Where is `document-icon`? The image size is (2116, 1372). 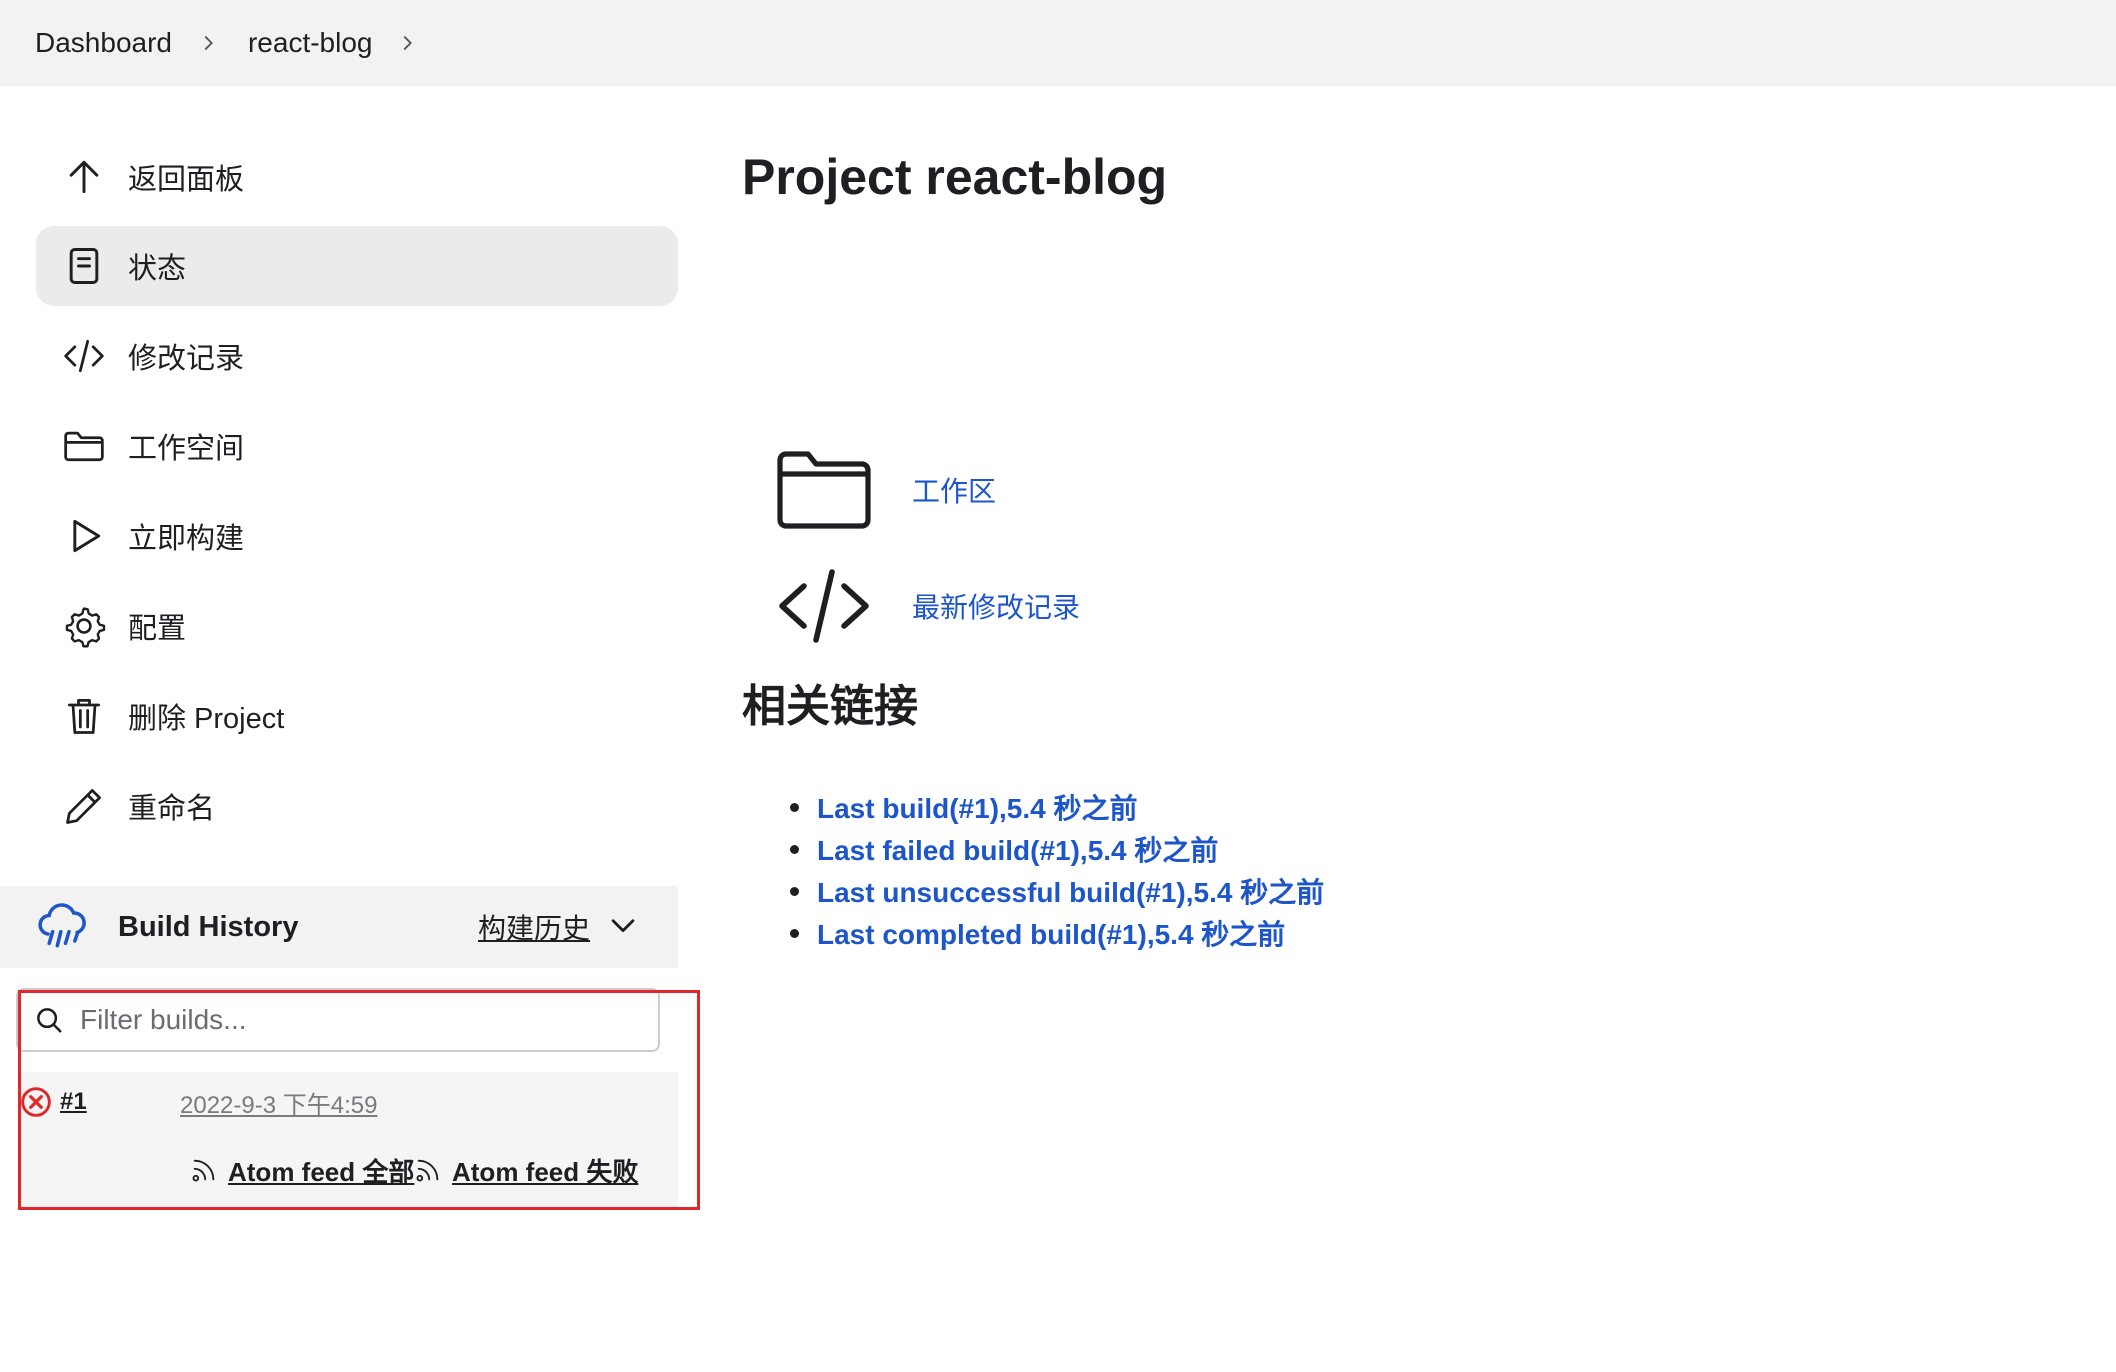
document-icon is located at coordinates (84, 266).